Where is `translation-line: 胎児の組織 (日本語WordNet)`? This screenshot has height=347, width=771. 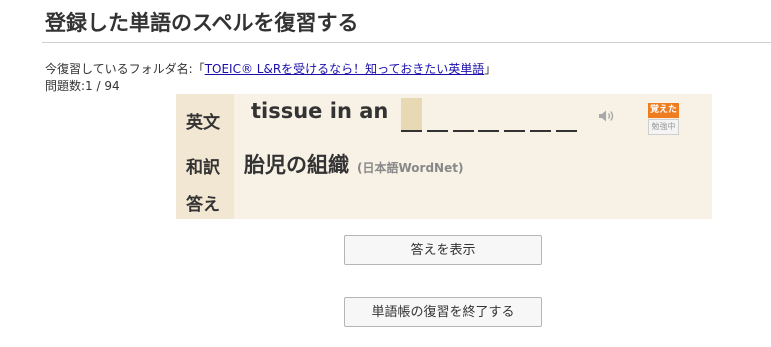
translation-line: 胎児の組織 (日本語WordNet) is located at coordinates (353, 164).